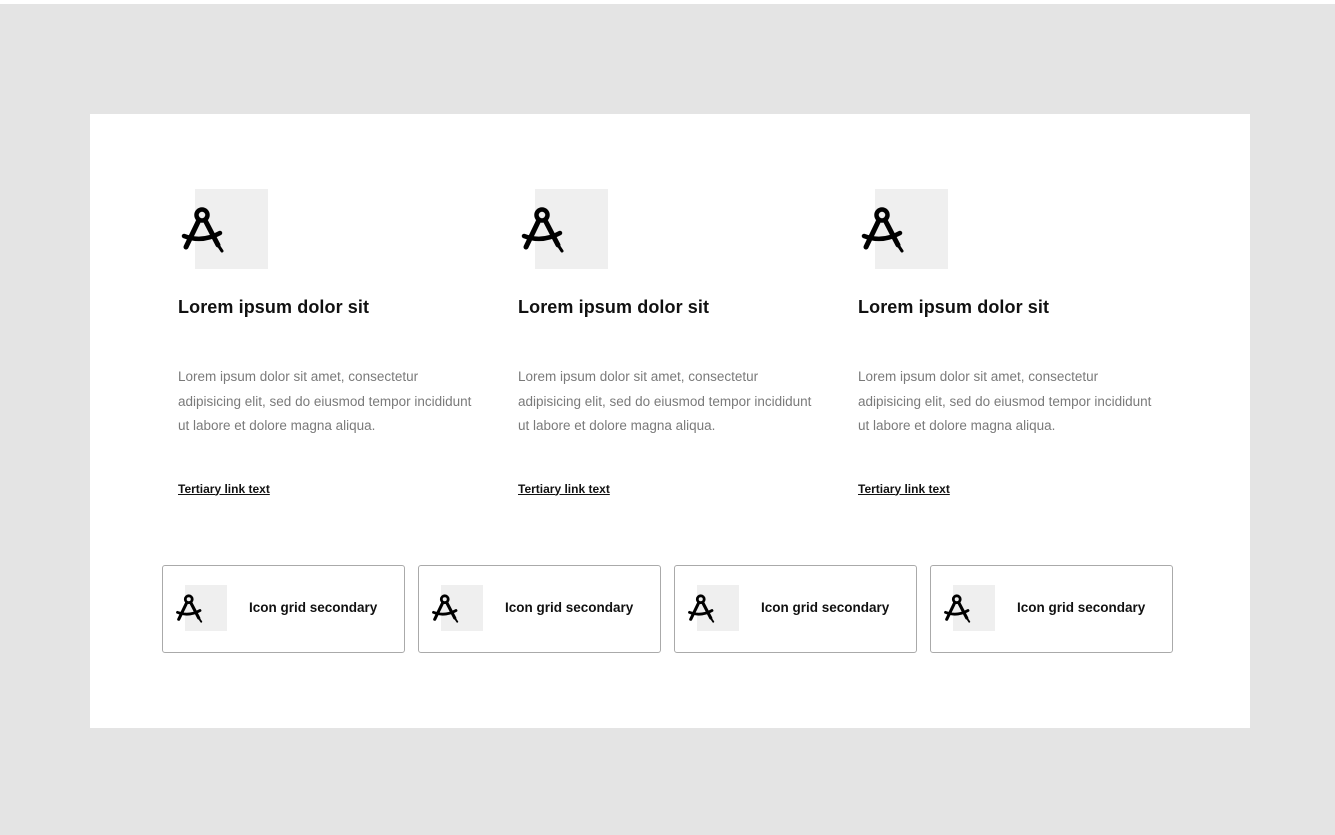 The width and height of the screenshot is (1335, 835). What do you see at coordinates (667, 2) in the screenshot?
I see `top-strip` at bounding box center [667, 2].